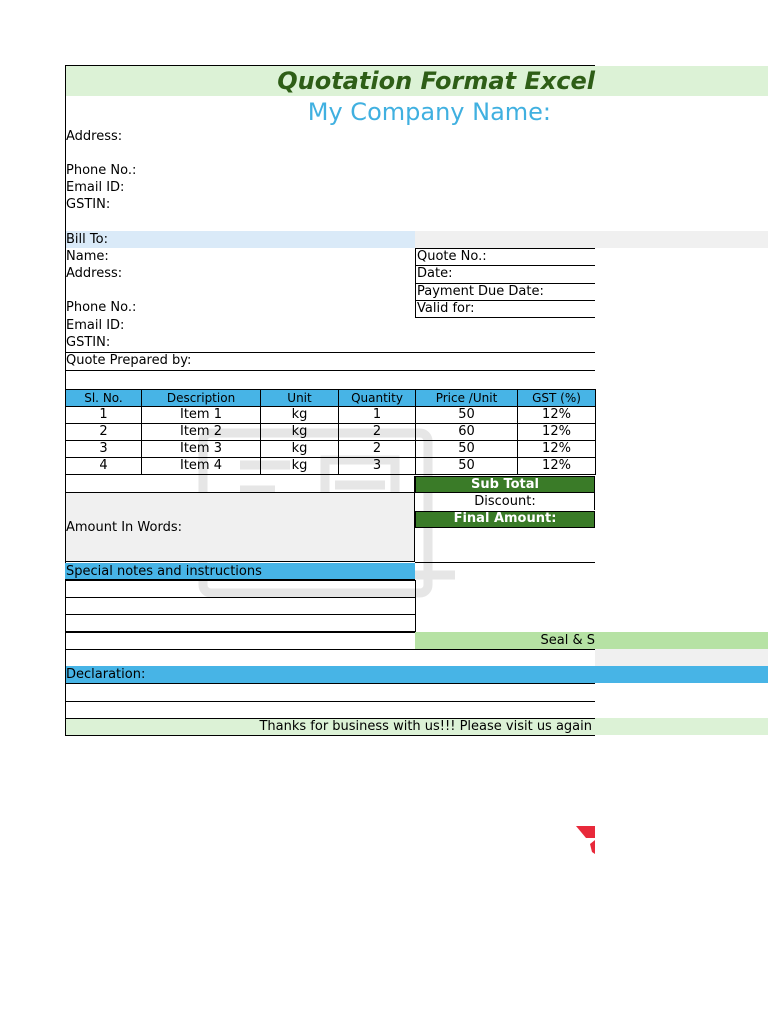 Image resolution: width=768 pixels, height=1024 pixels. Describe the element at coordinates (585, 840) in the screenshot. I see `logo-fragment-icon` at that location.